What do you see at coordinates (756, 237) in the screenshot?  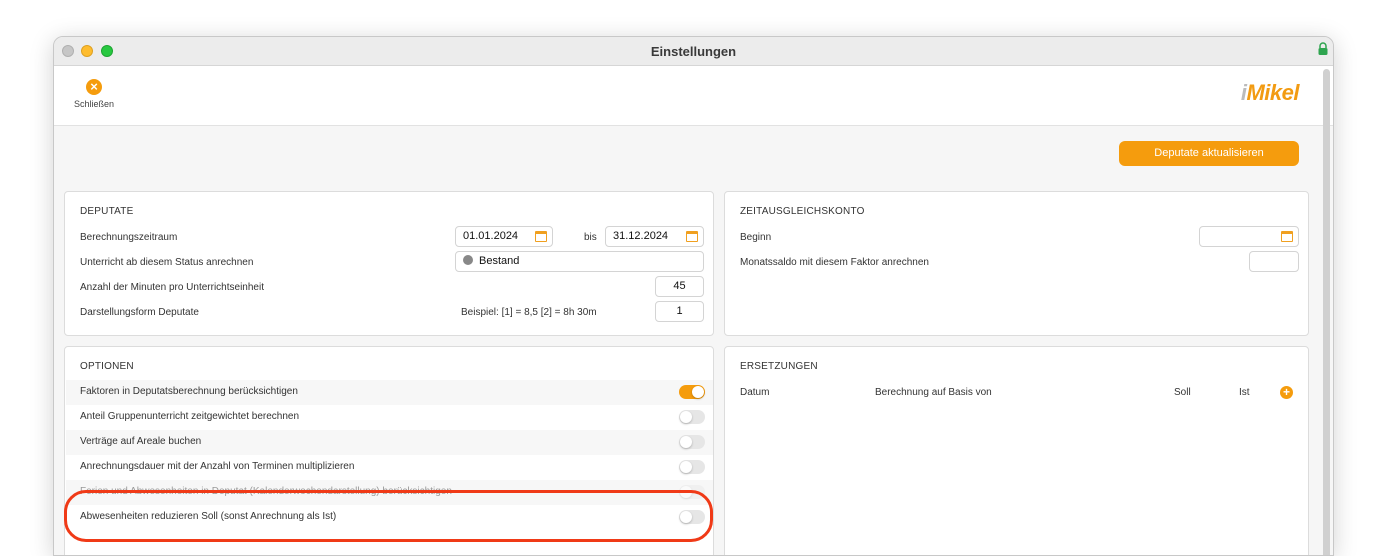 I see `begin-label: Beginn` at bounding box center [756, 237].